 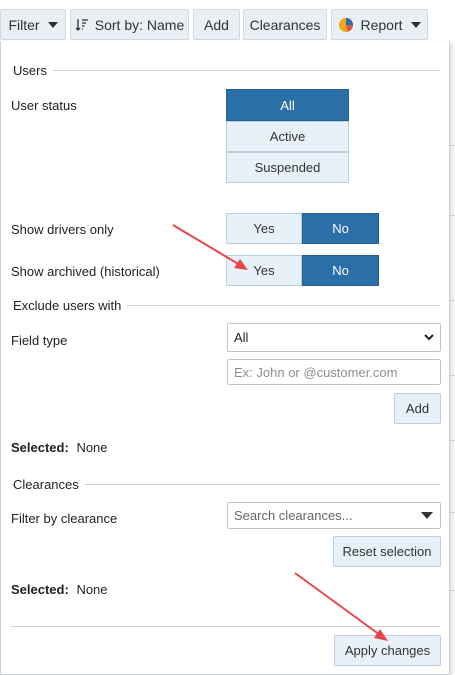 I want to click on sort-icon, so click(x=81, y=24).